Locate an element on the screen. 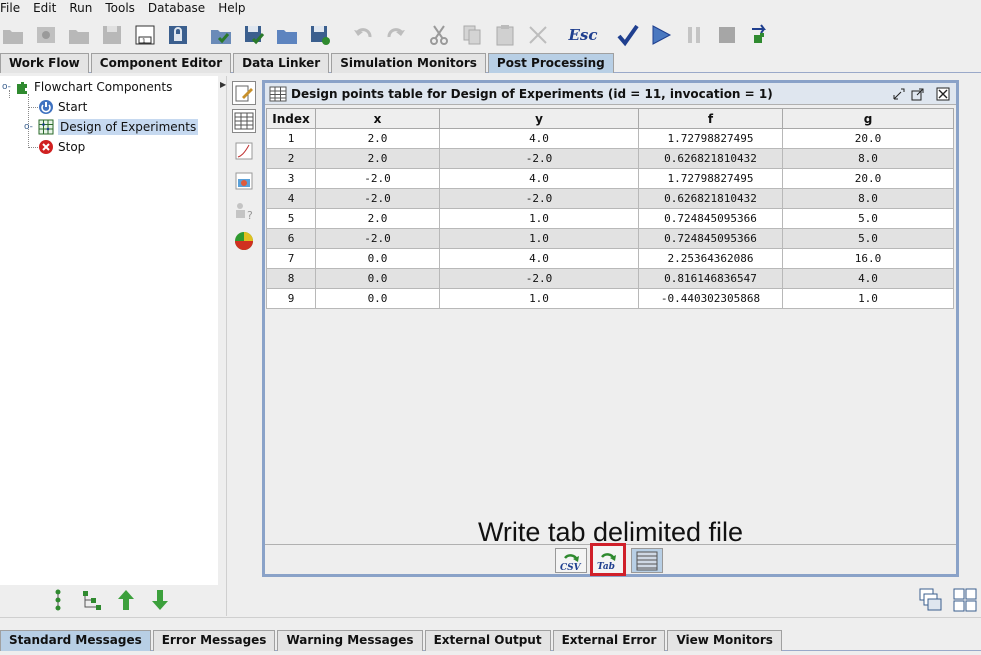  table-row: 9 0.0 1.0 -0.440302305868 1.0 is located at coordinates (610, 298).